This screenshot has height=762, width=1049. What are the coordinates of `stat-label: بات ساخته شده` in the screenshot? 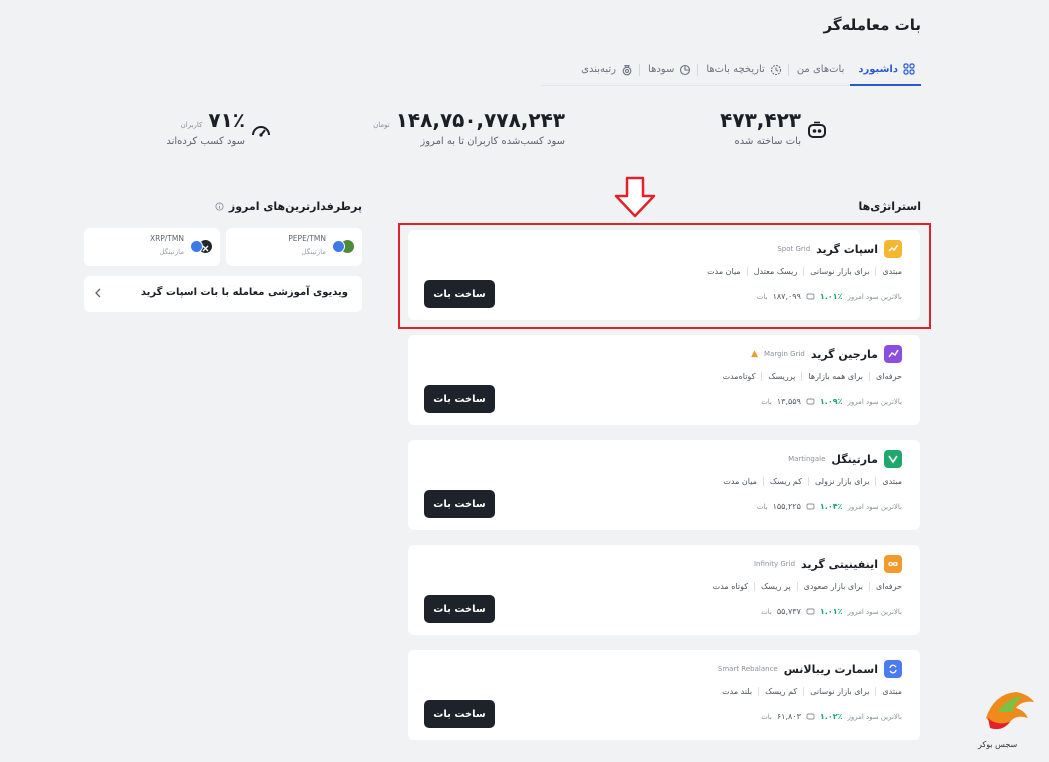 It's located at (767, 141).